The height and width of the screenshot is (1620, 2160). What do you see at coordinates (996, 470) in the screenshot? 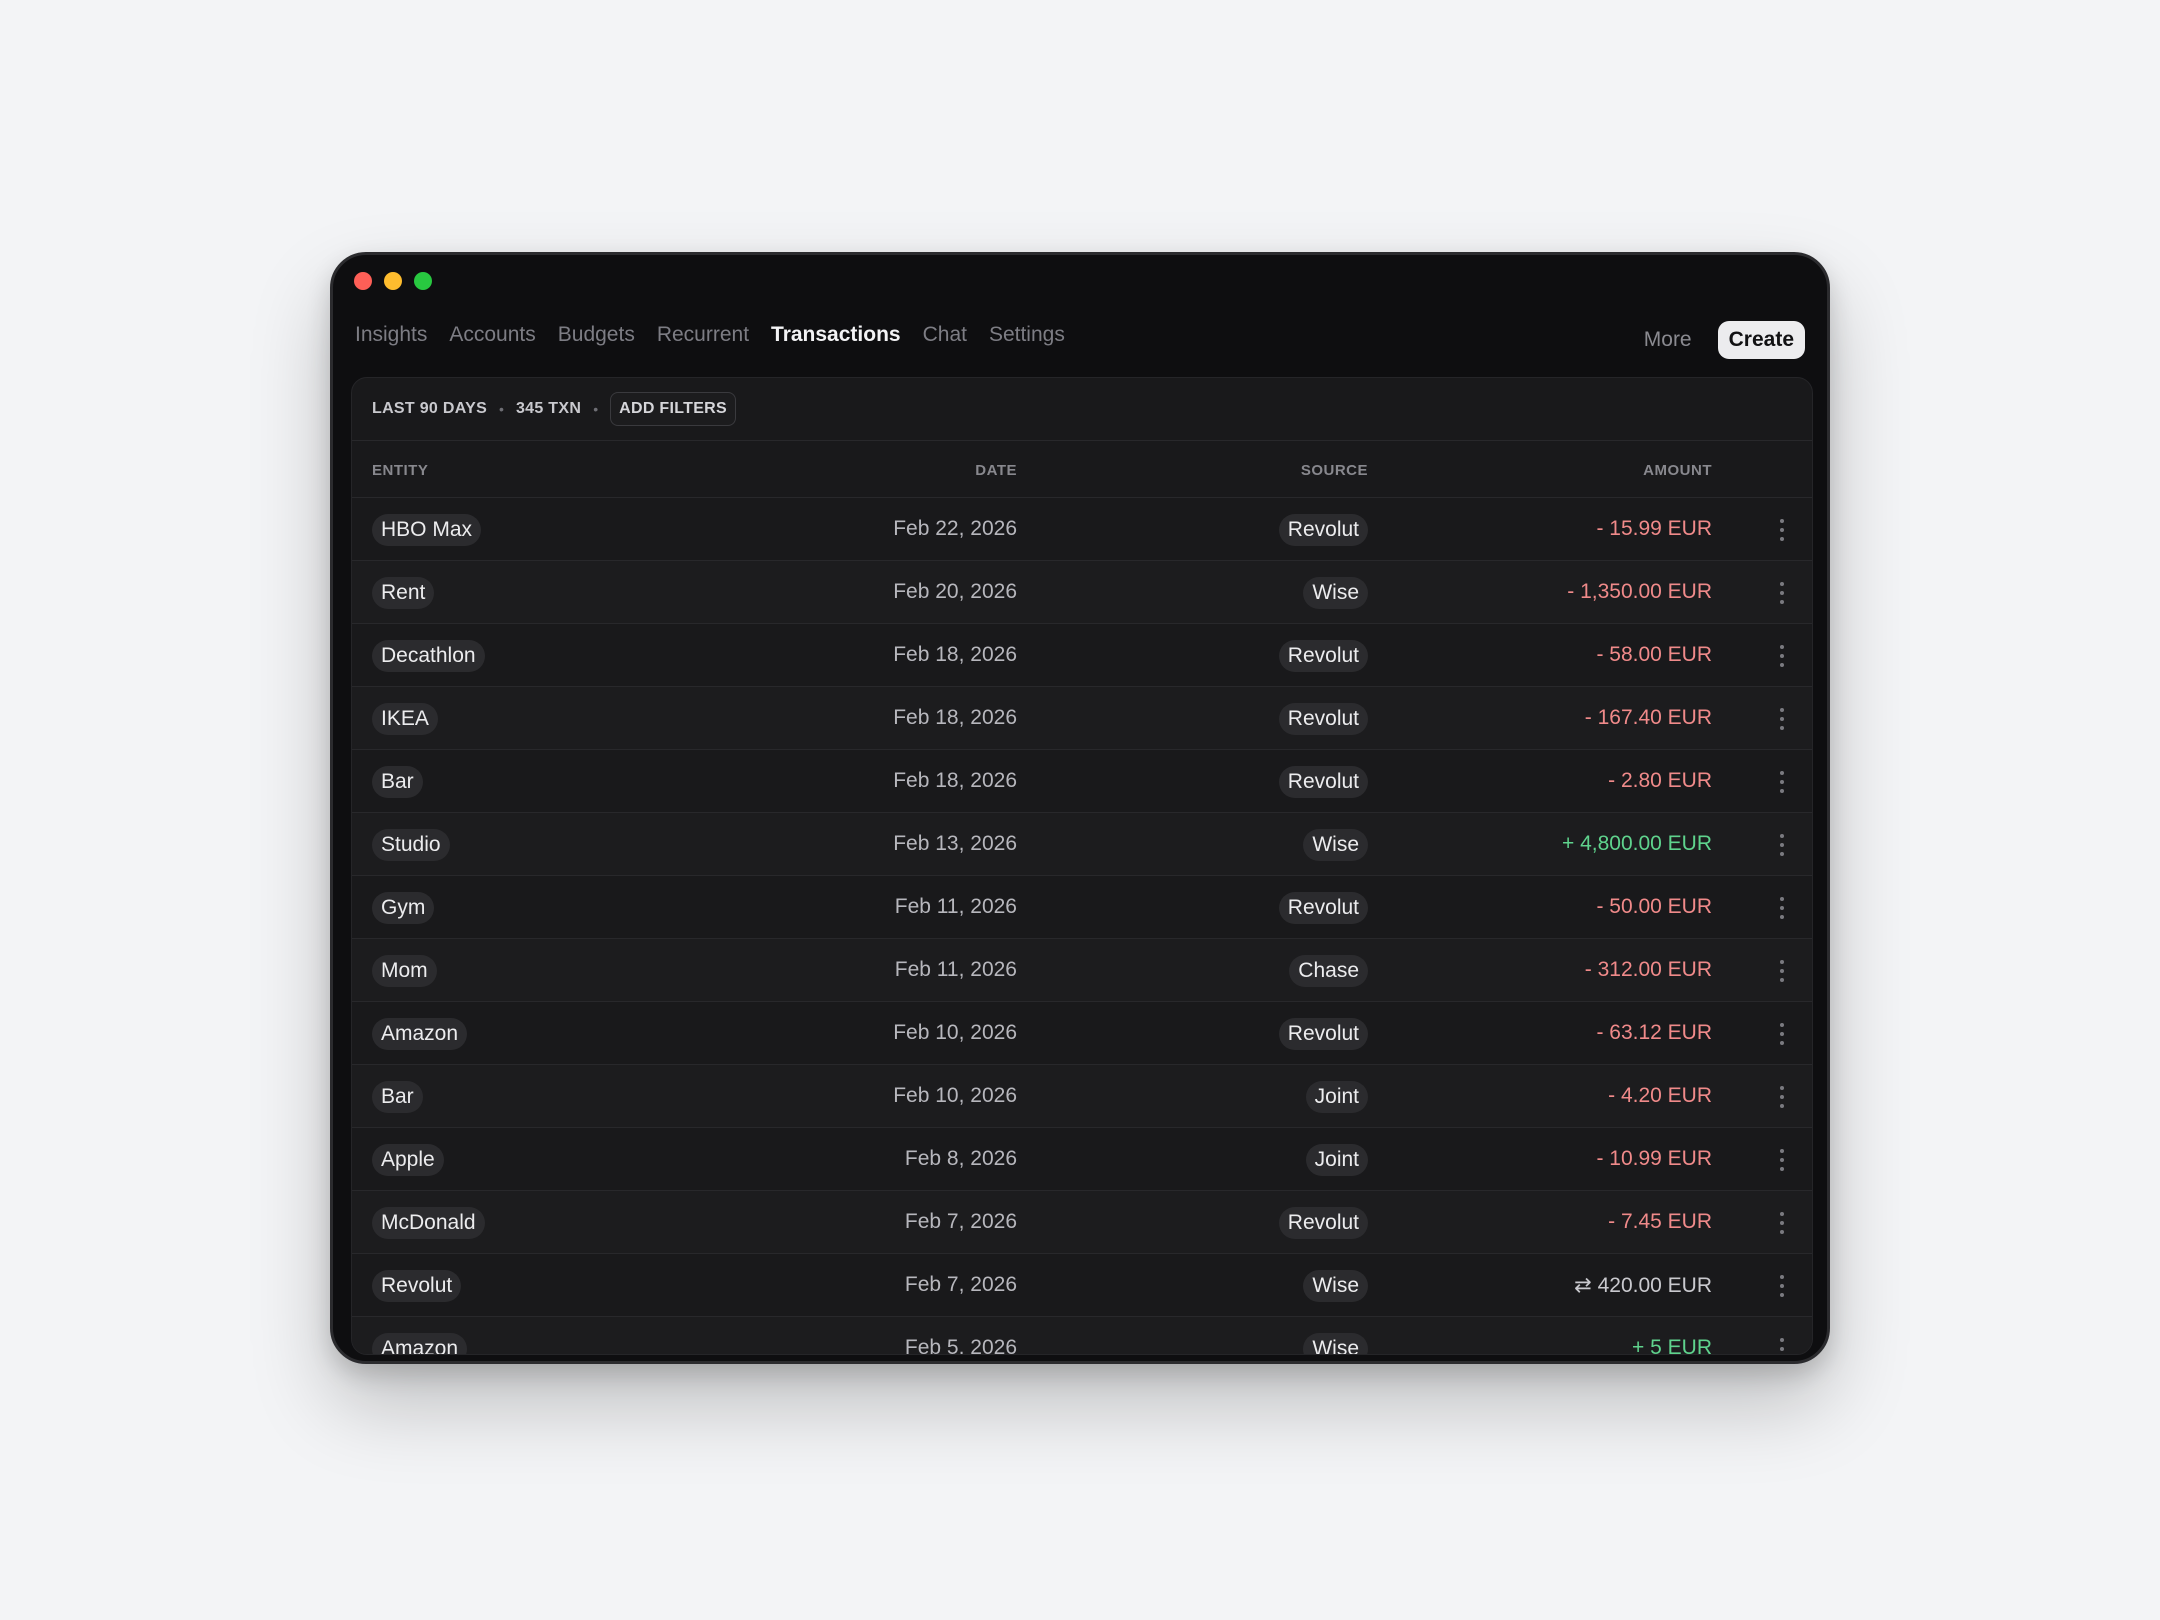
I see `column-header-date: DATE` at bounding box center [996, 470].